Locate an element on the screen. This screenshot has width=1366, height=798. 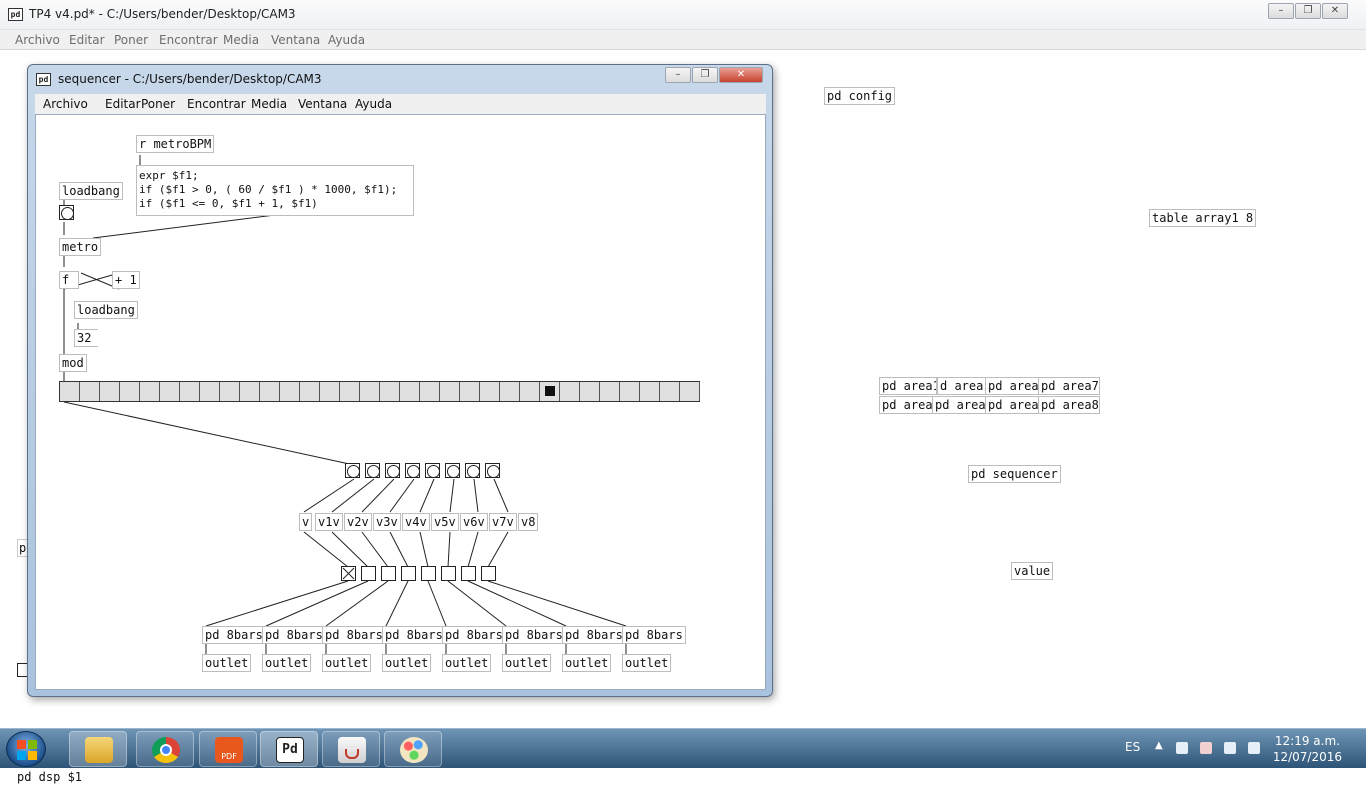
v-object-3: v3v is located at coordinates (387, 522).